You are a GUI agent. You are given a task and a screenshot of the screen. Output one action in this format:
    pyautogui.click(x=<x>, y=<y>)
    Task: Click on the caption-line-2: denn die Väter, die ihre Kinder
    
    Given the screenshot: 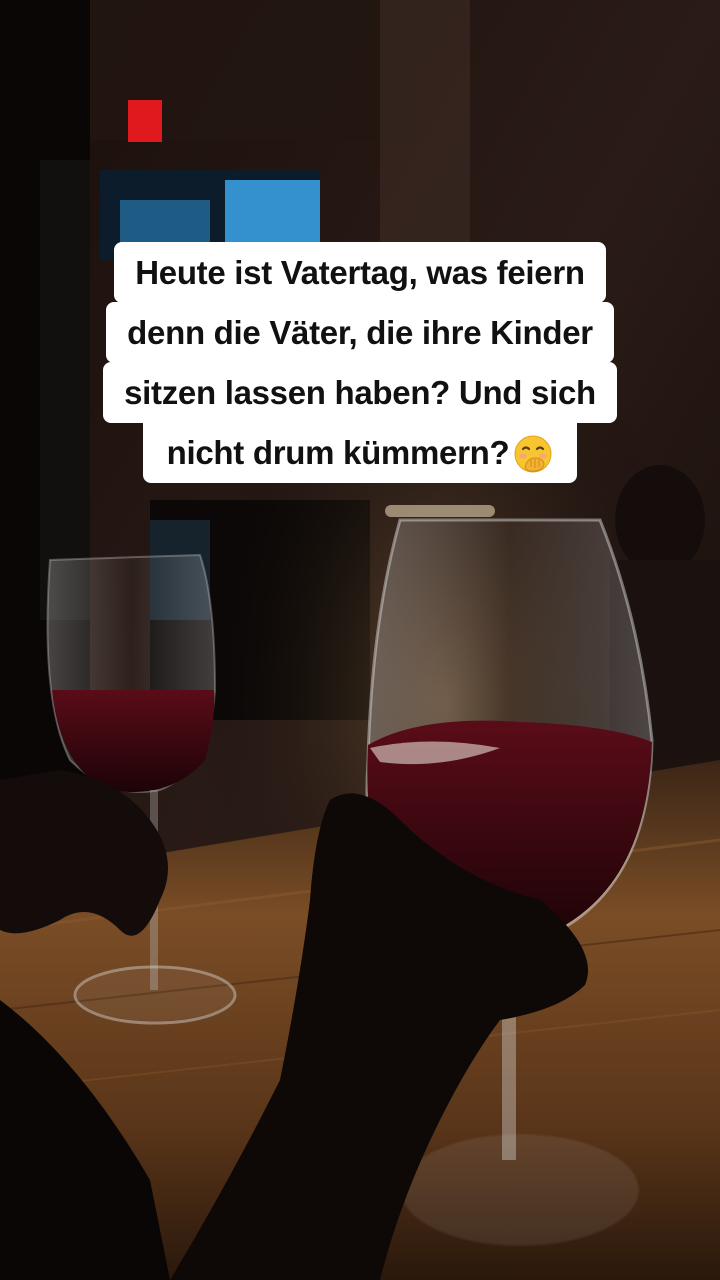 What is the action you would take?
    pyautogui.click(x=360, y=332)
    